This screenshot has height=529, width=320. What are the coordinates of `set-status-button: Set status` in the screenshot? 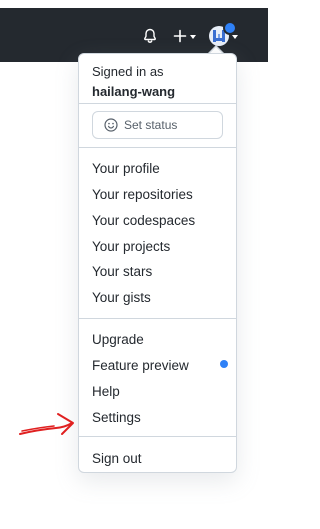 It's located at (157, 125).